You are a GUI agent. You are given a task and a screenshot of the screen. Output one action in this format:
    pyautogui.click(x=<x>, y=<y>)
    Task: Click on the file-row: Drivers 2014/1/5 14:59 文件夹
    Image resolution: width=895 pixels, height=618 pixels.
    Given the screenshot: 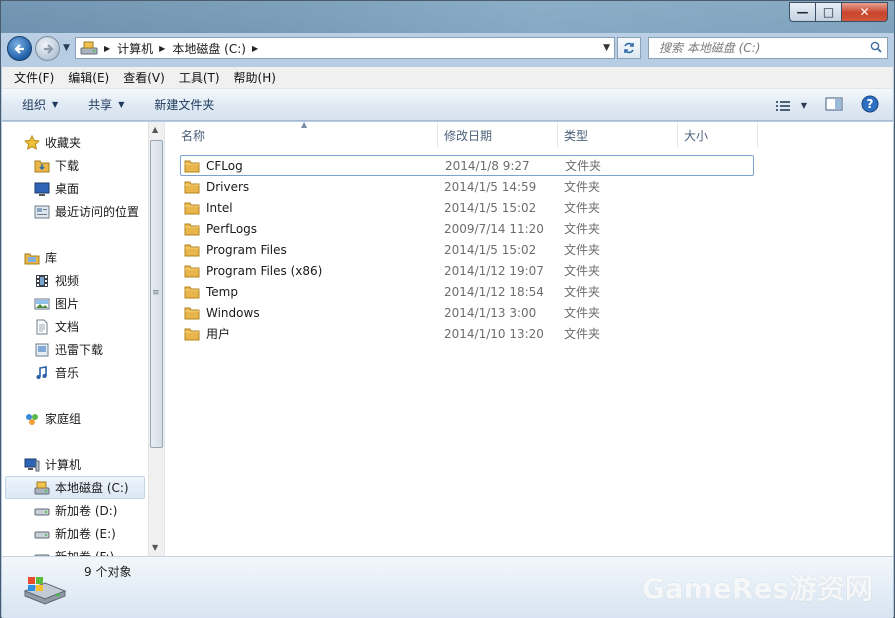 What is the action you would take?
    pyautogui.click(x=529, y=186)
    